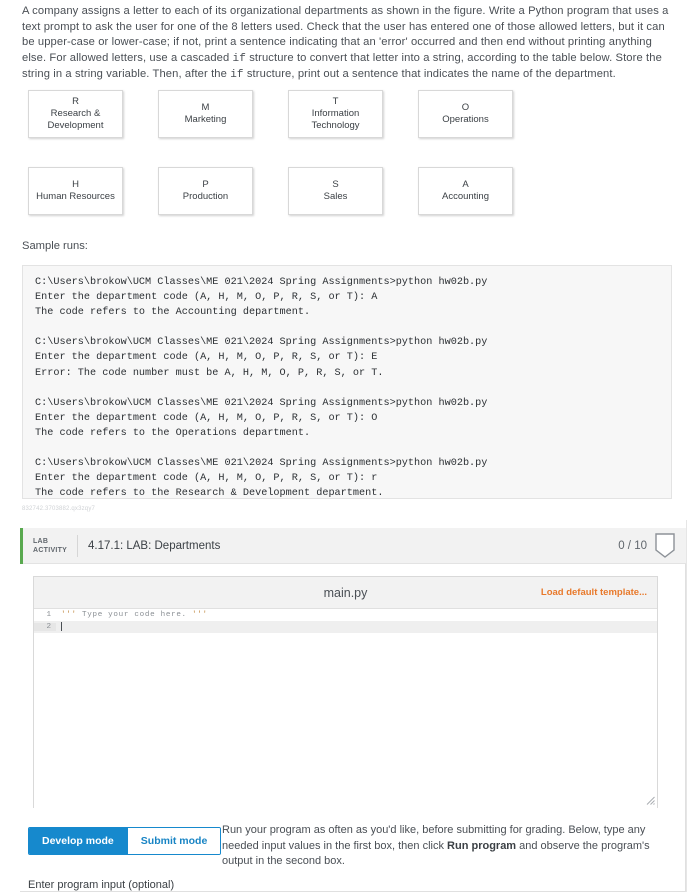 Image resolution: width=699 pixels, height=892 pixels. What do you see at coordinates (205, 196) in the screenshot?
I see `department-name: Production` at bounding box center [205, 196].